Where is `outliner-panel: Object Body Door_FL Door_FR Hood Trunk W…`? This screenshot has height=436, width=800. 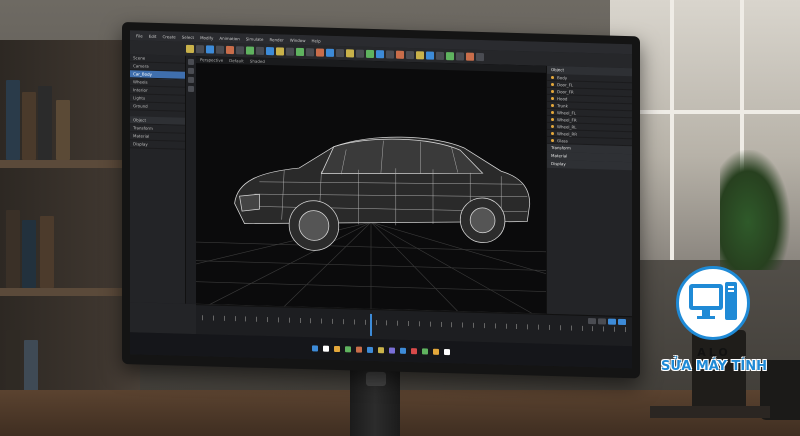
outliner-panel: Object Body Door_FL Door_FR Hood Trunk W… is located at coordinates (589, 191).